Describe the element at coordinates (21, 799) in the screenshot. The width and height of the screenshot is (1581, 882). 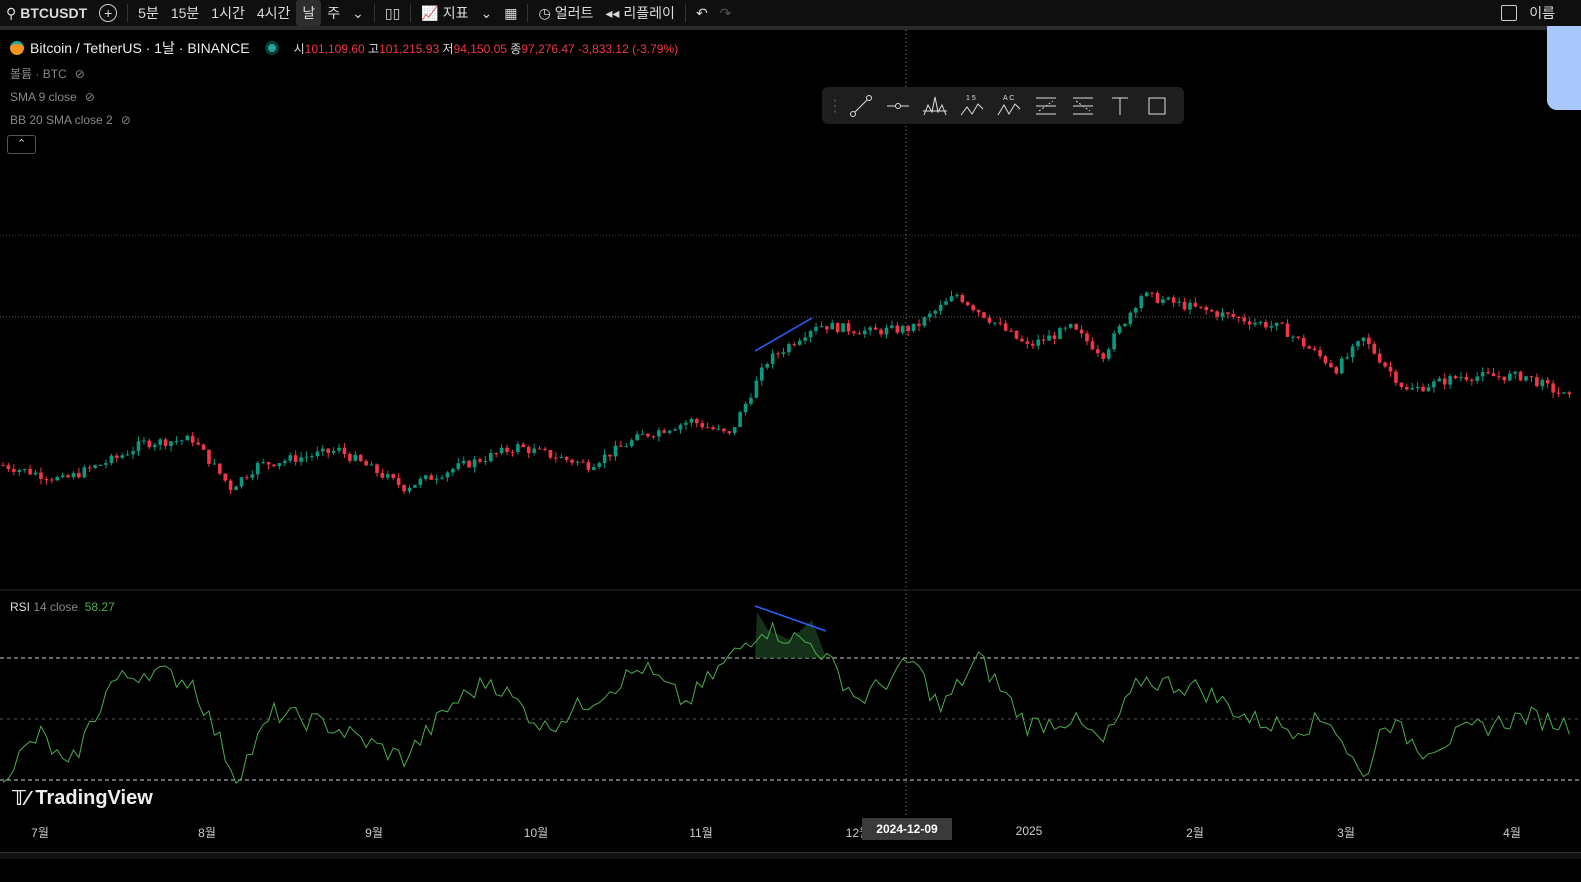
I see `tv-logo-icon: 𝕋⁄` at that location.